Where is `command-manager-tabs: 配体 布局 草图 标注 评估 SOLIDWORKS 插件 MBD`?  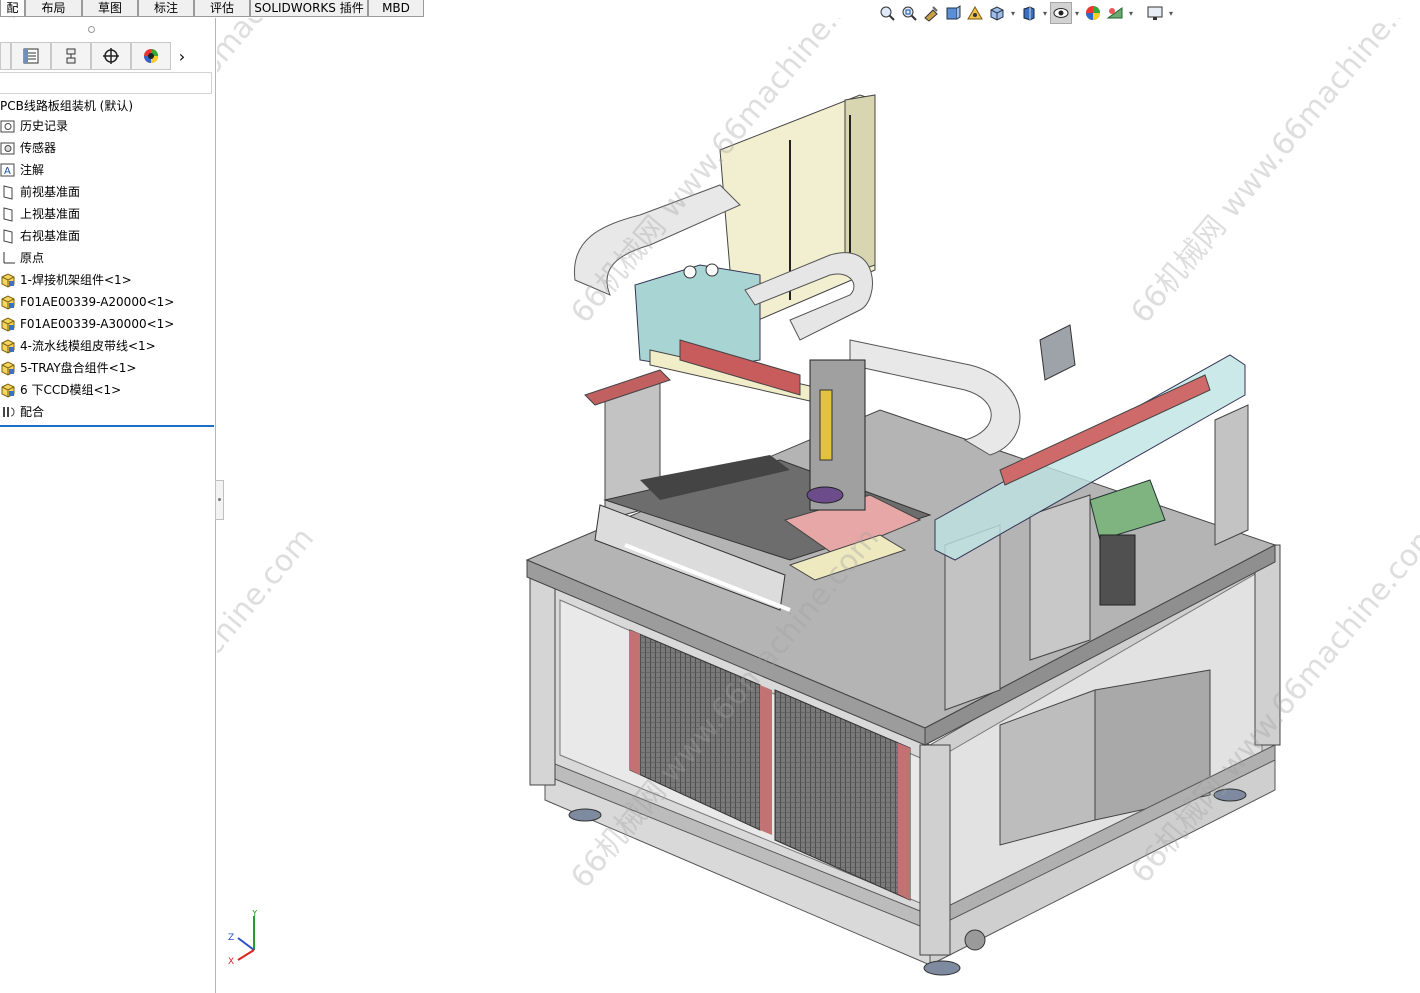 command-manager-tabs: 配体 布局 草图 标注 评估 SOLIDWORKS 插件 MBD is located at coordinates (212, 15).